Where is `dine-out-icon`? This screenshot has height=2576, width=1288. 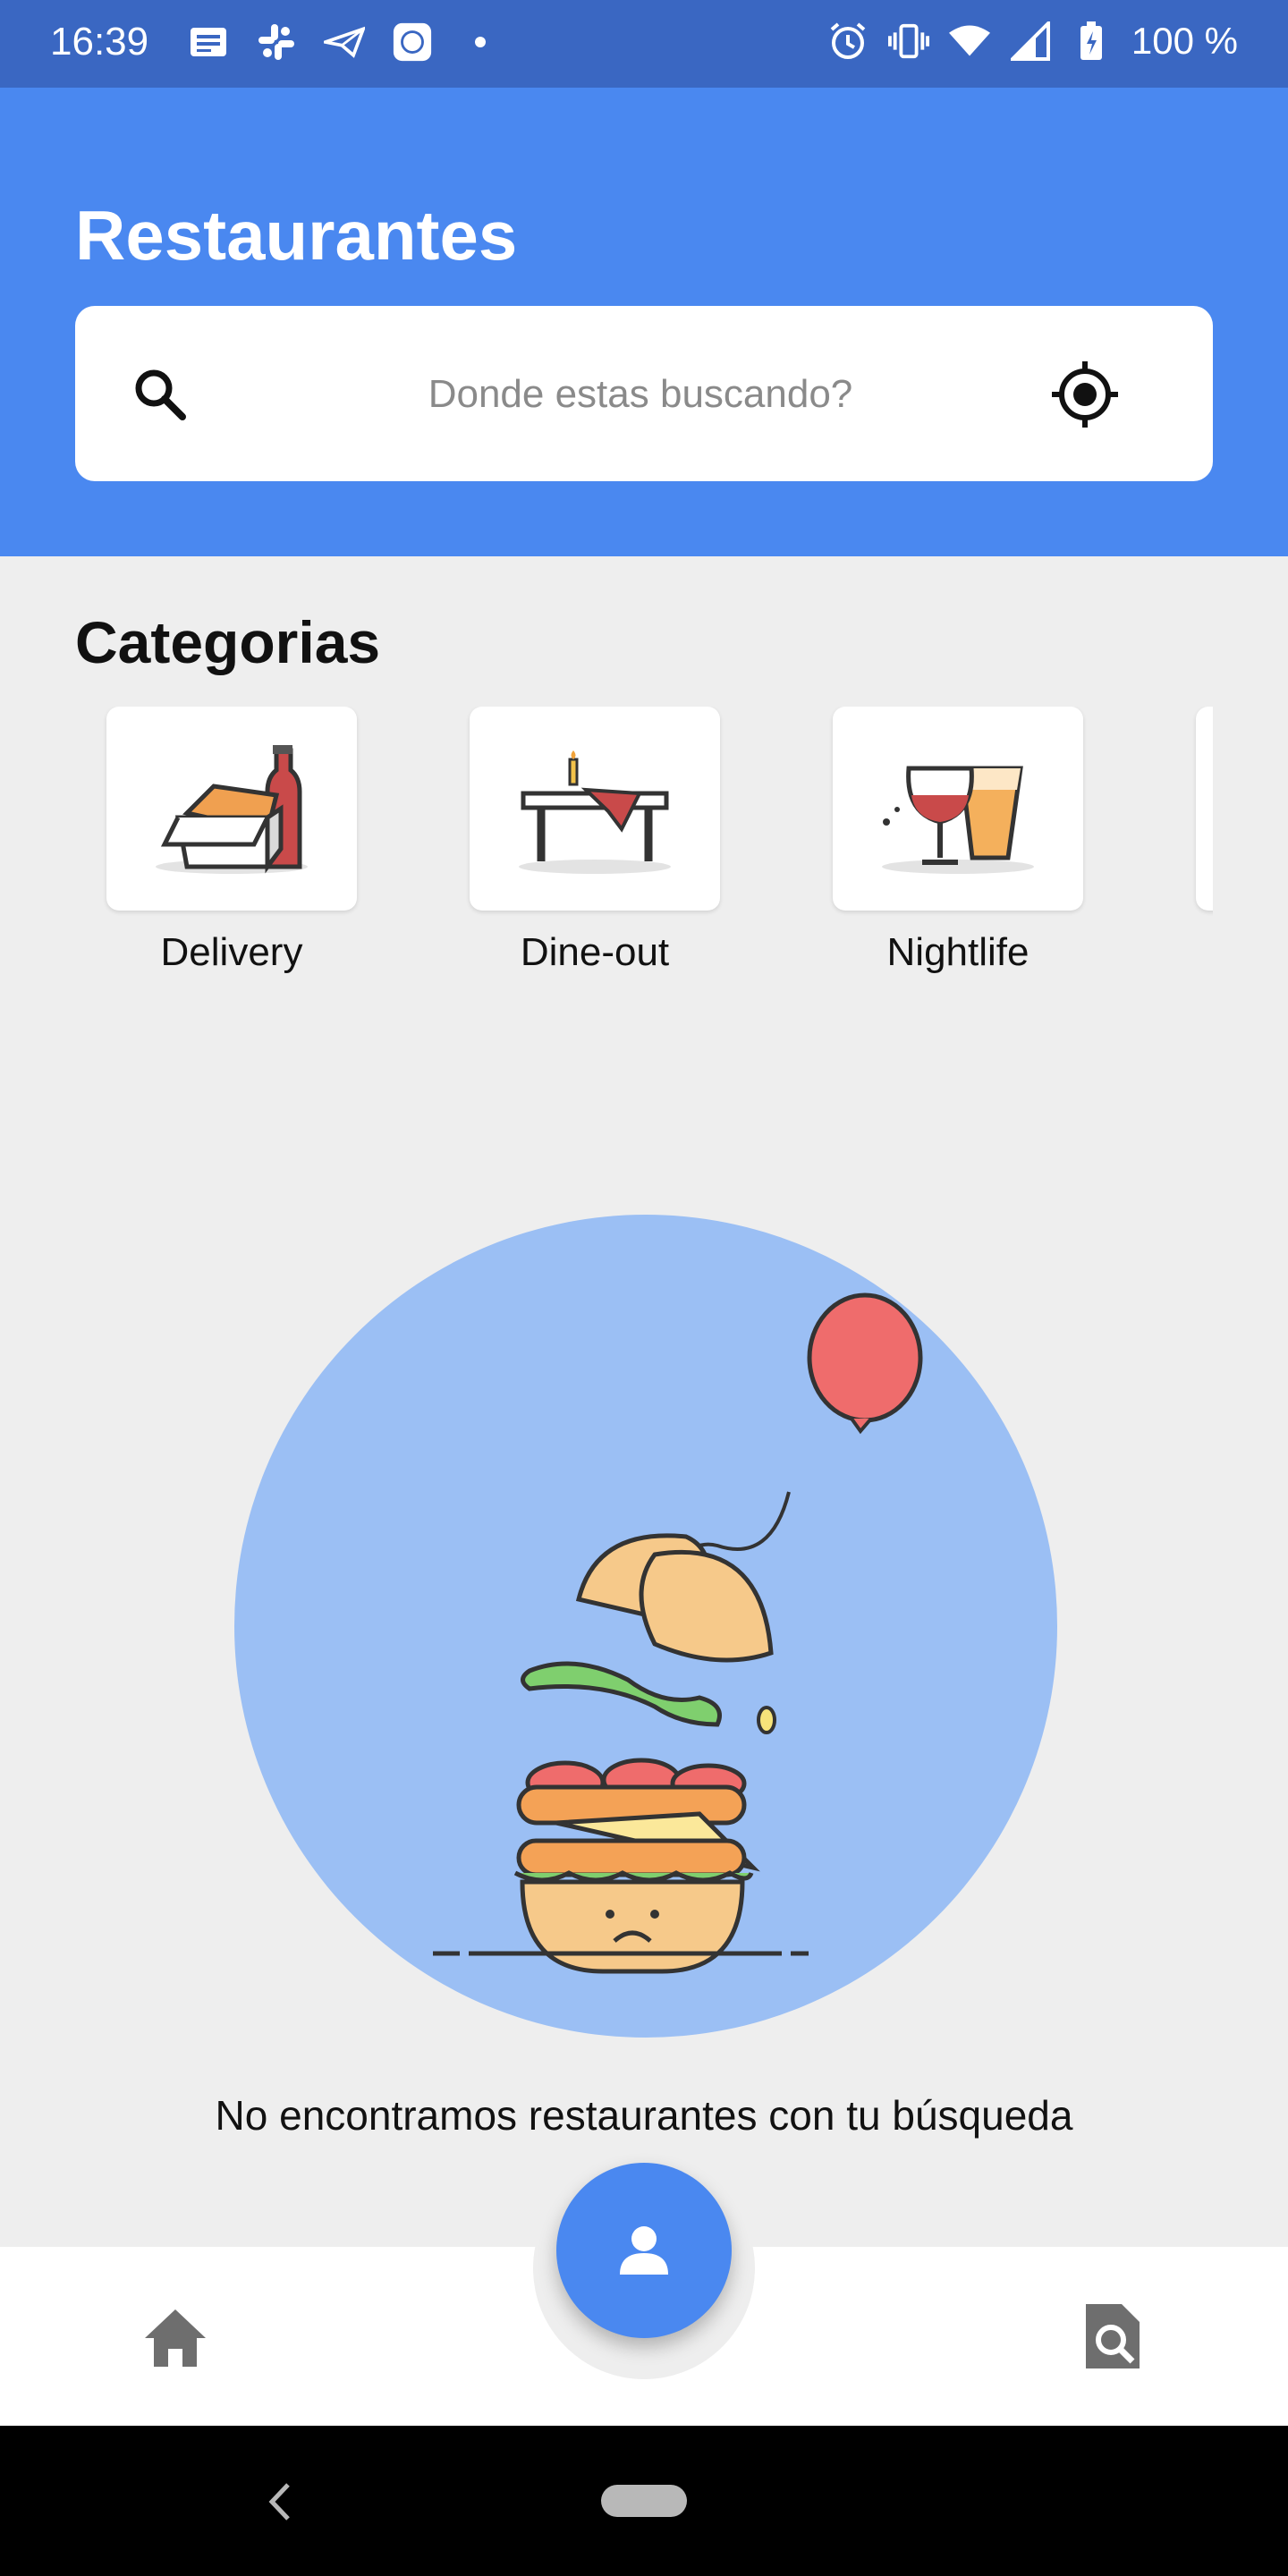
dine-out-icon is located at coordinates (595, 812).